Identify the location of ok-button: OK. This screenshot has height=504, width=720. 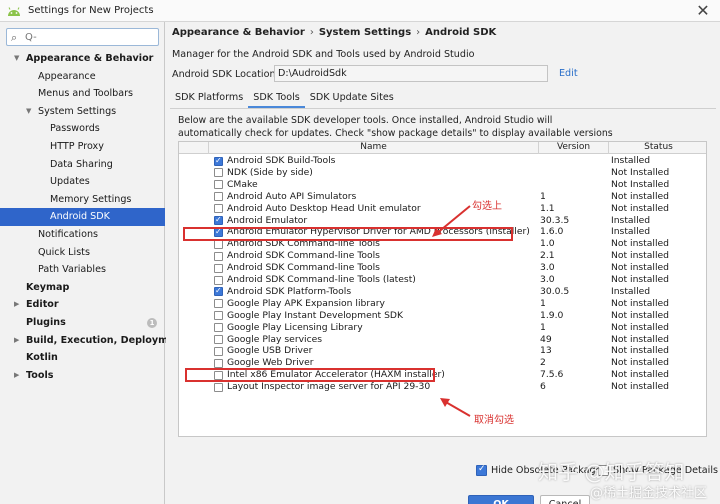
(501, 499).